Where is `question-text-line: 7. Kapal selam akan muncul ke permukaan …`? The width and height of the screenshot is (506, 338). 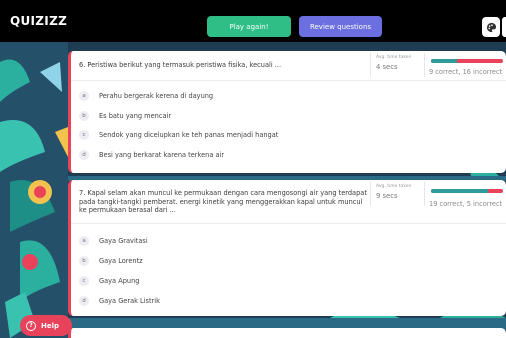
question-text-line: 7. Kapal selam akan muncul ke permukaan … is located at coordinates (223, 193).